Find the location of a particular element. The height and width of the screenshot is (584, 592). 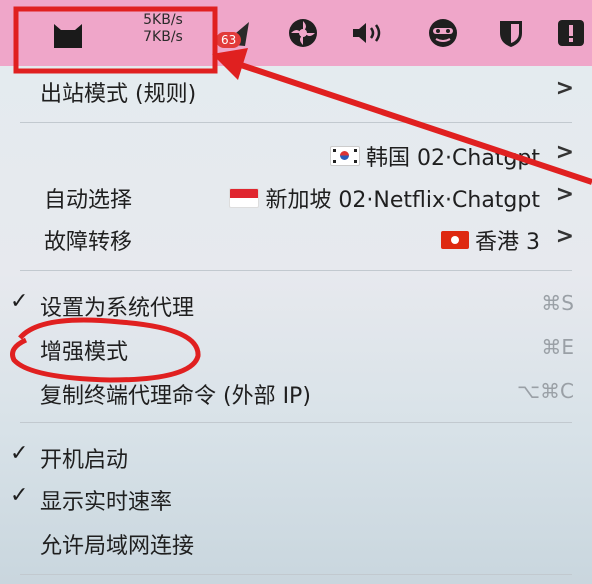

blurred-group-label is located at coordinates (74, 153).